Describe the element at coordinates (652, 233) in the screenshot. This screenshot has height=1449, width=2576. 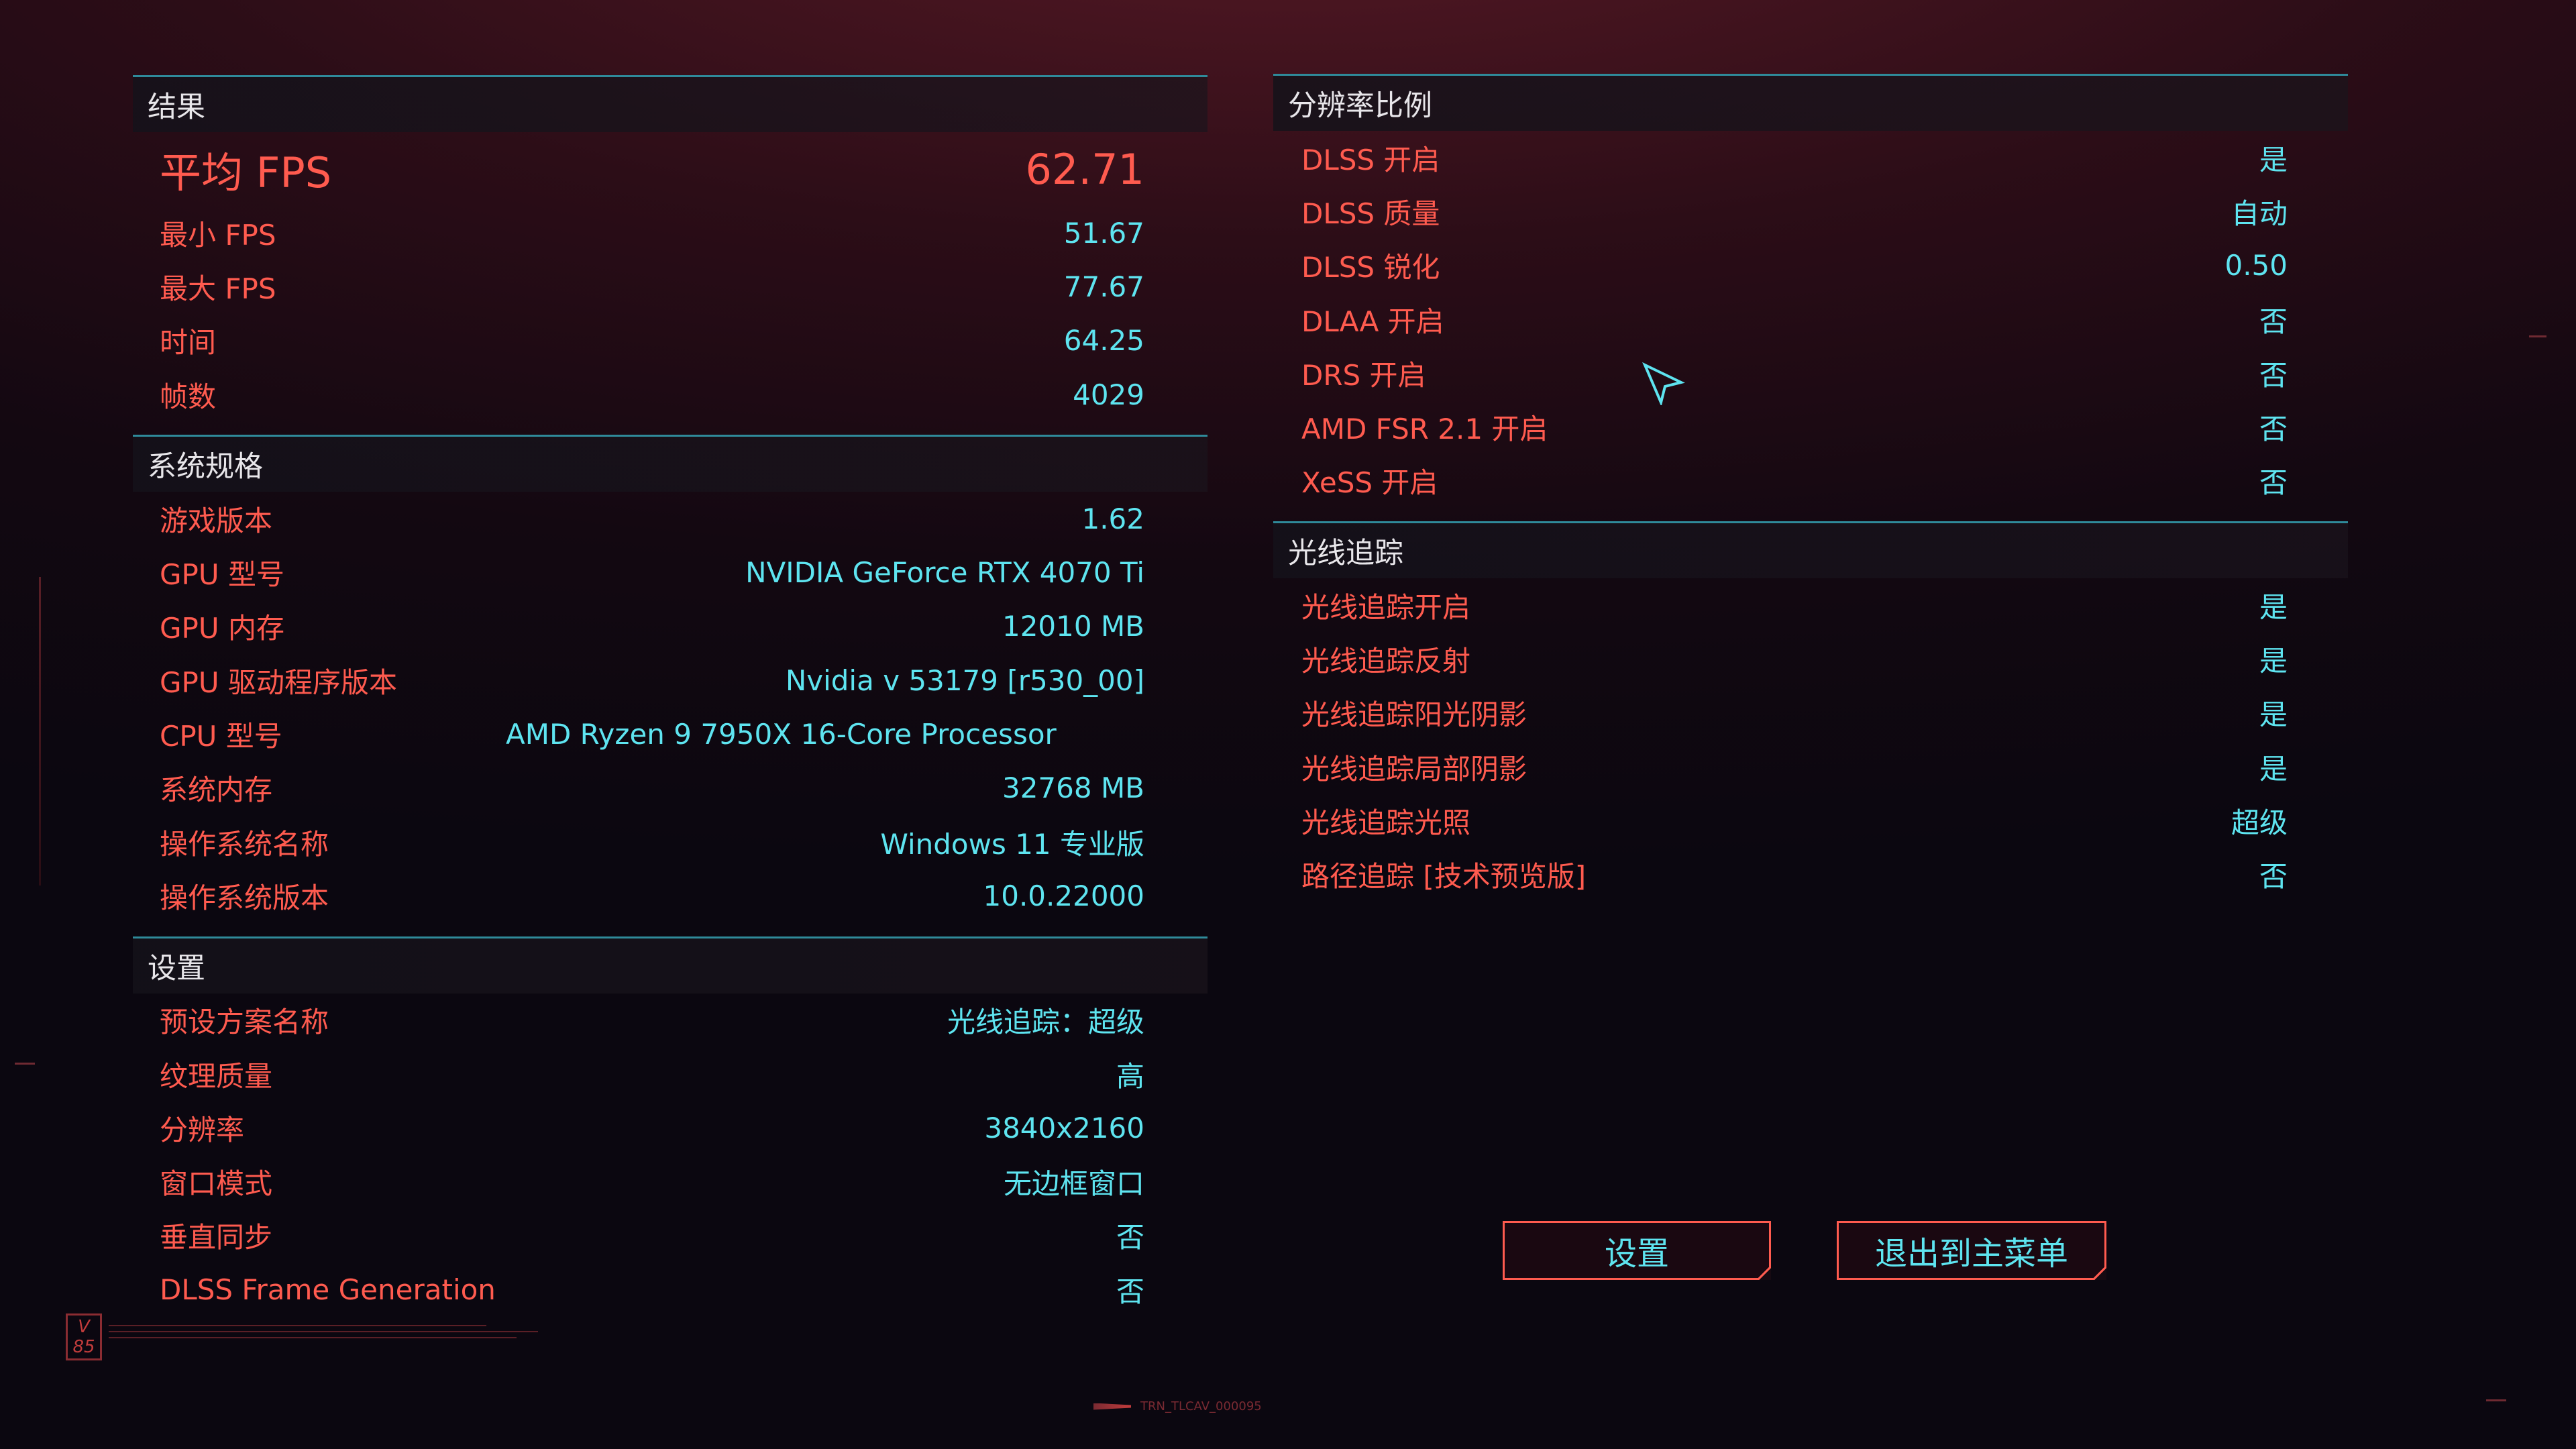
I see `result-row: 最小 FPS 51.67` at that location.